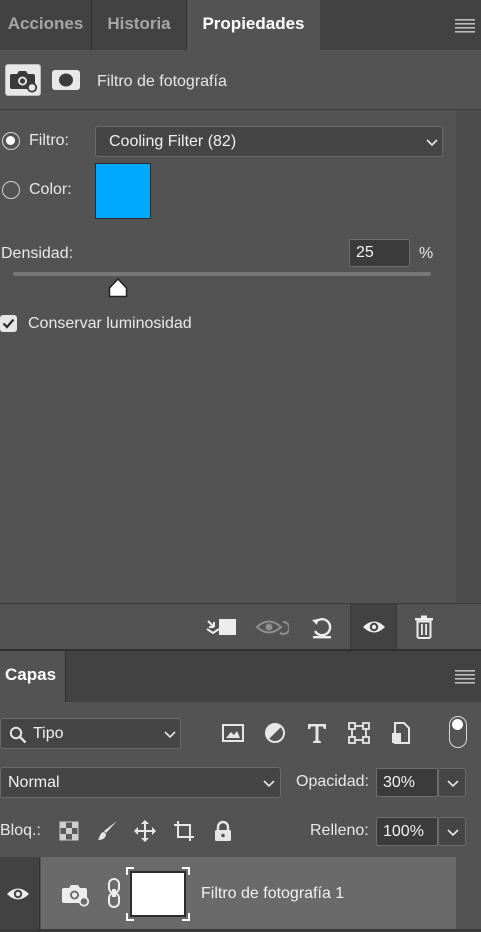  I want to click on type-layer-filter-icon, so click(317, 733).